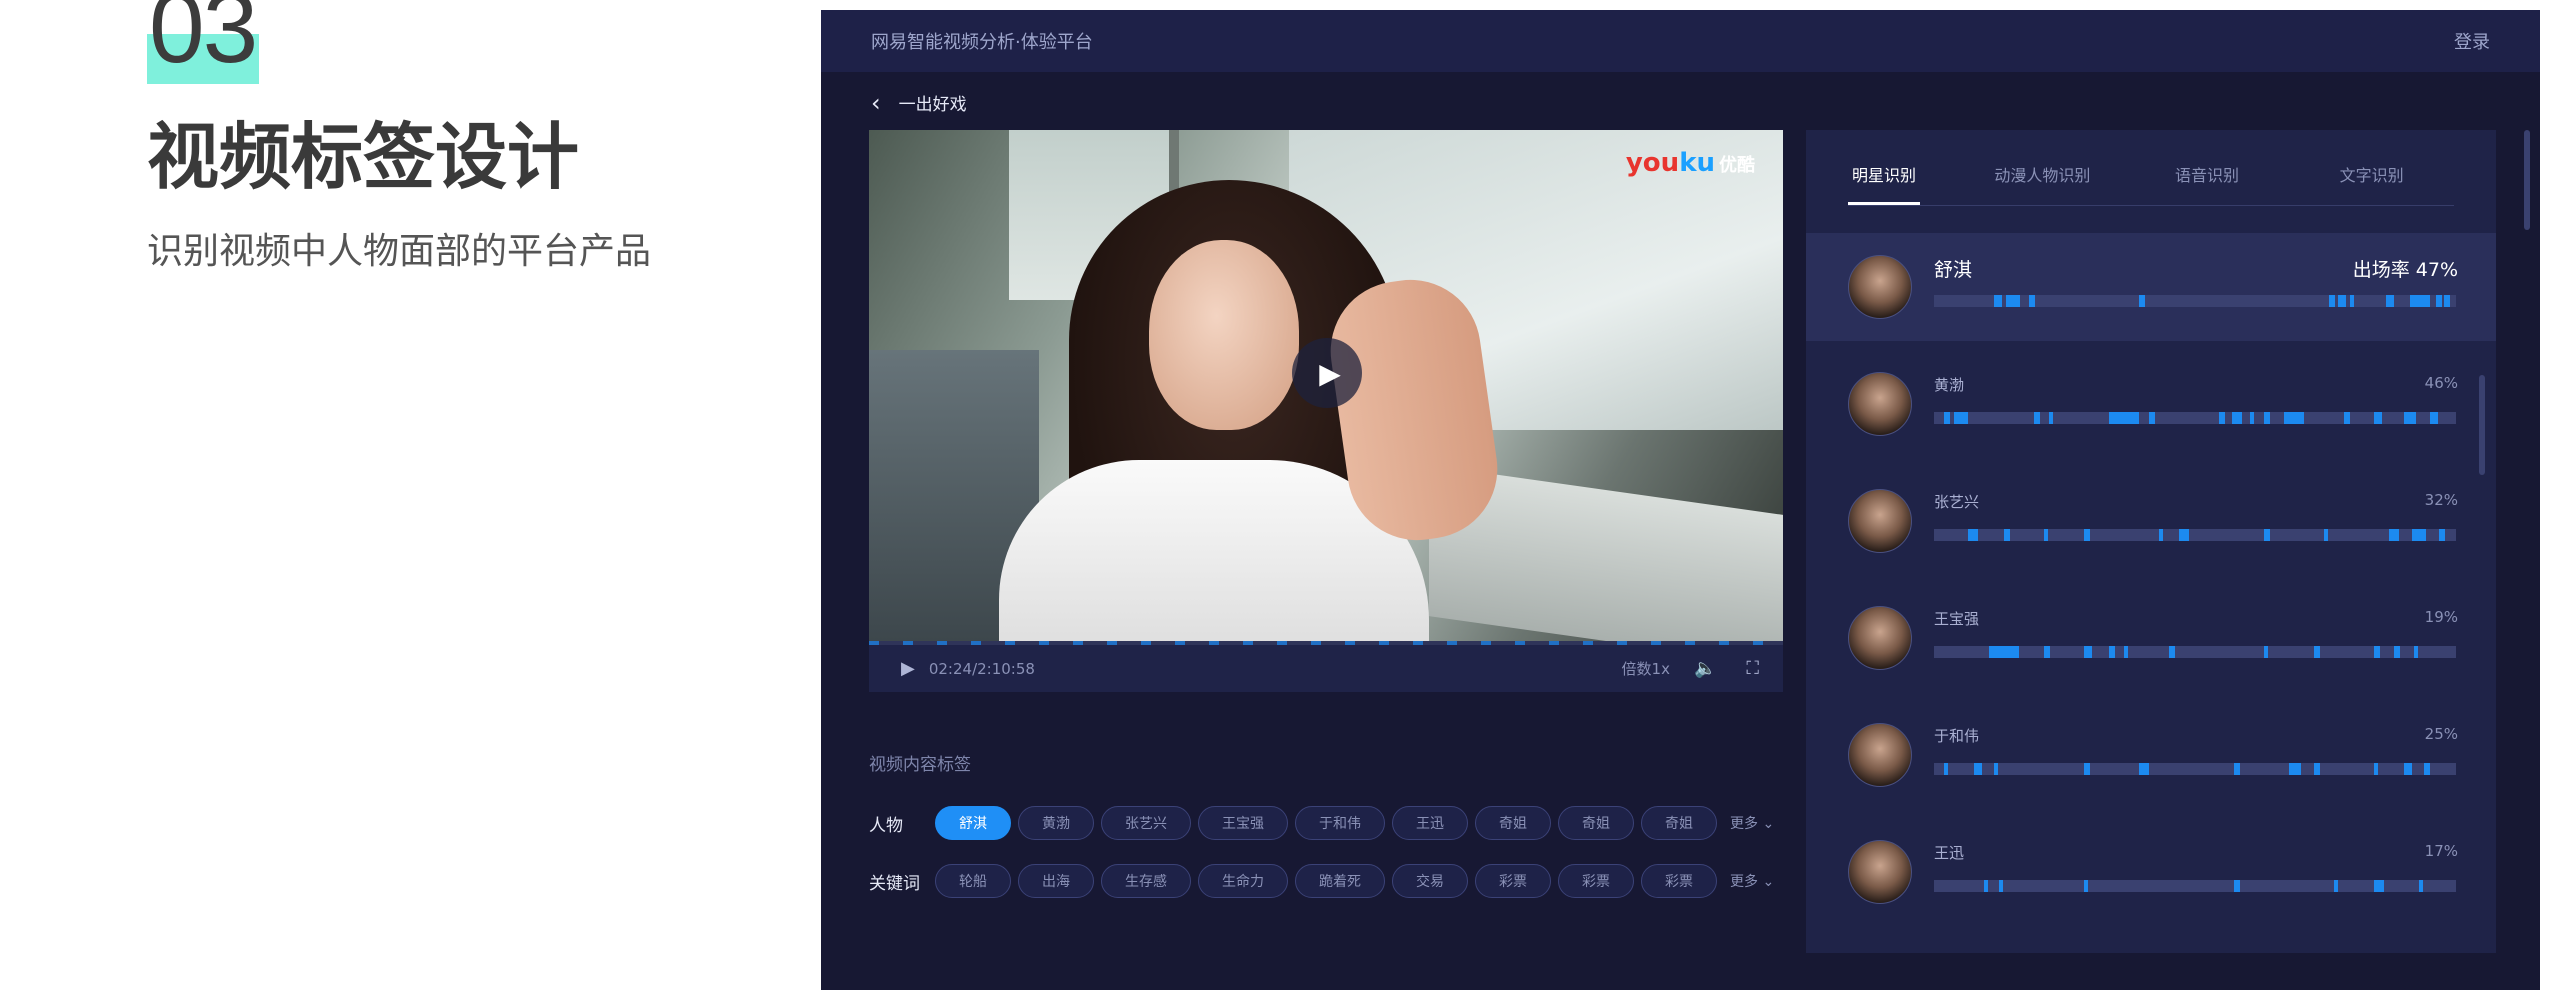  What do you see at coordinates (1705, 668) in the screenshot?
I see `volume-icon: 🔈` at bounding box center [1705, 668].